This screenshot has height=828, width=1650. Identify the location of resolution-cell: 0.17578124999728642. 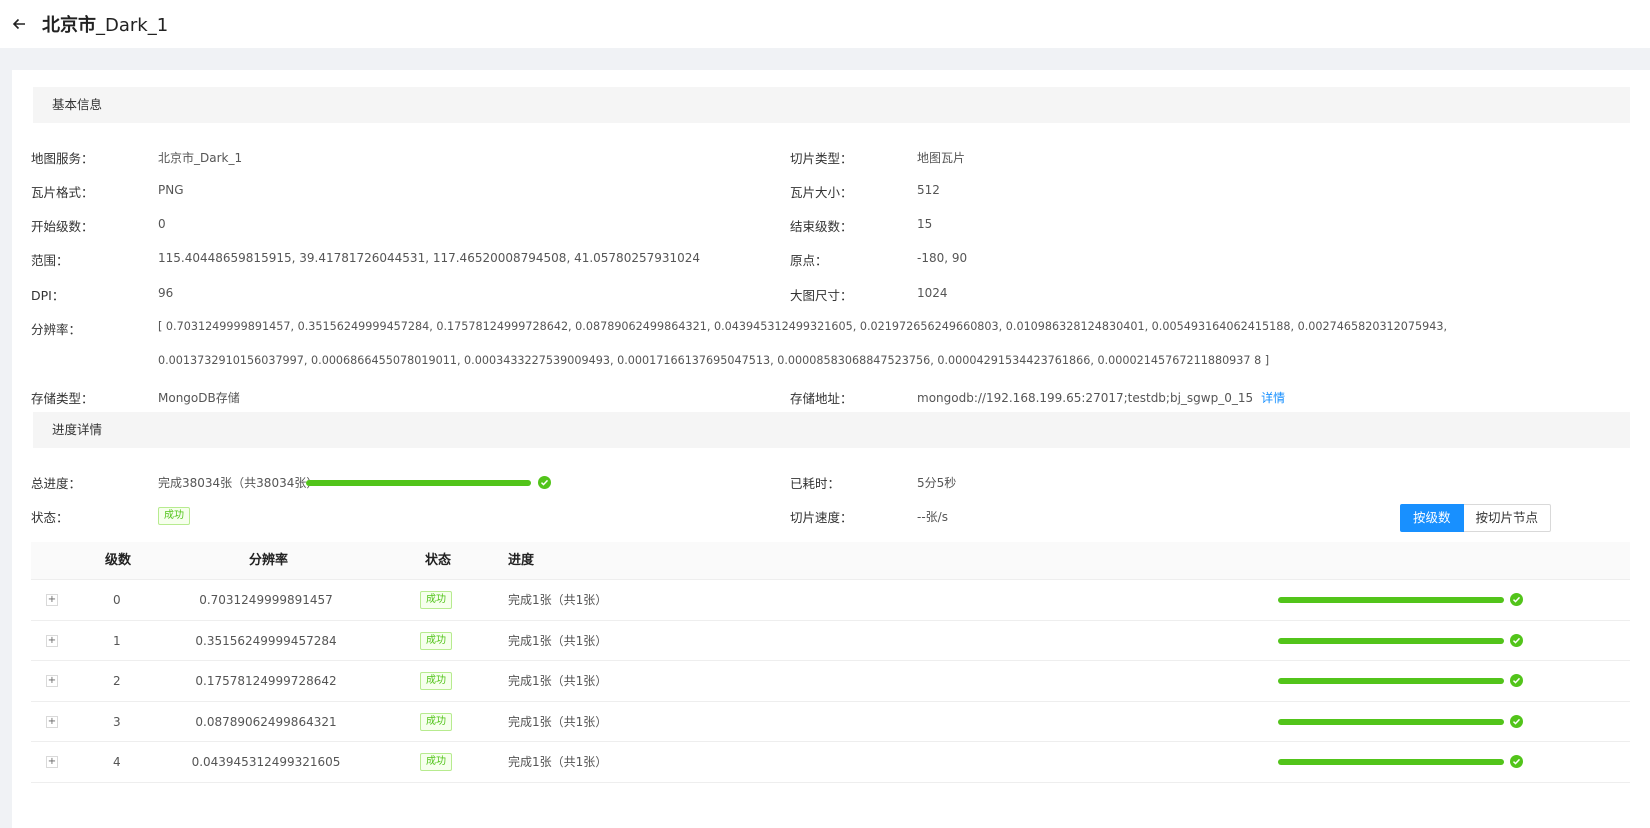
(266, 681).